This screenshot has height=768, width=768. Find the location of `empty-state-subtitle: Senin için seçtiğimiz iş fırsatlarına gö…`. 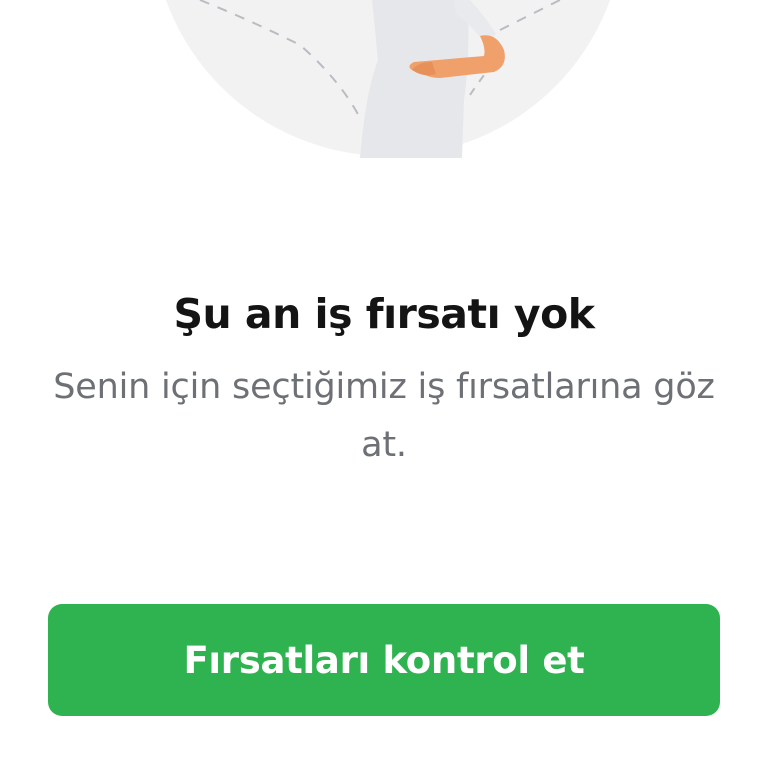

empty-state-subtitle: Senin için seçtiğimiz iş fırsatlarına gö… is located at coordinates (384, 416).